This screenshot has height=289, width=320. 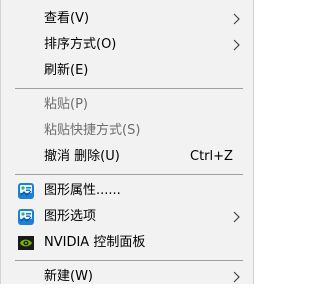 I want to click on menu-item-graphics-options-label: 图形选项, so click(x=70, y=216).